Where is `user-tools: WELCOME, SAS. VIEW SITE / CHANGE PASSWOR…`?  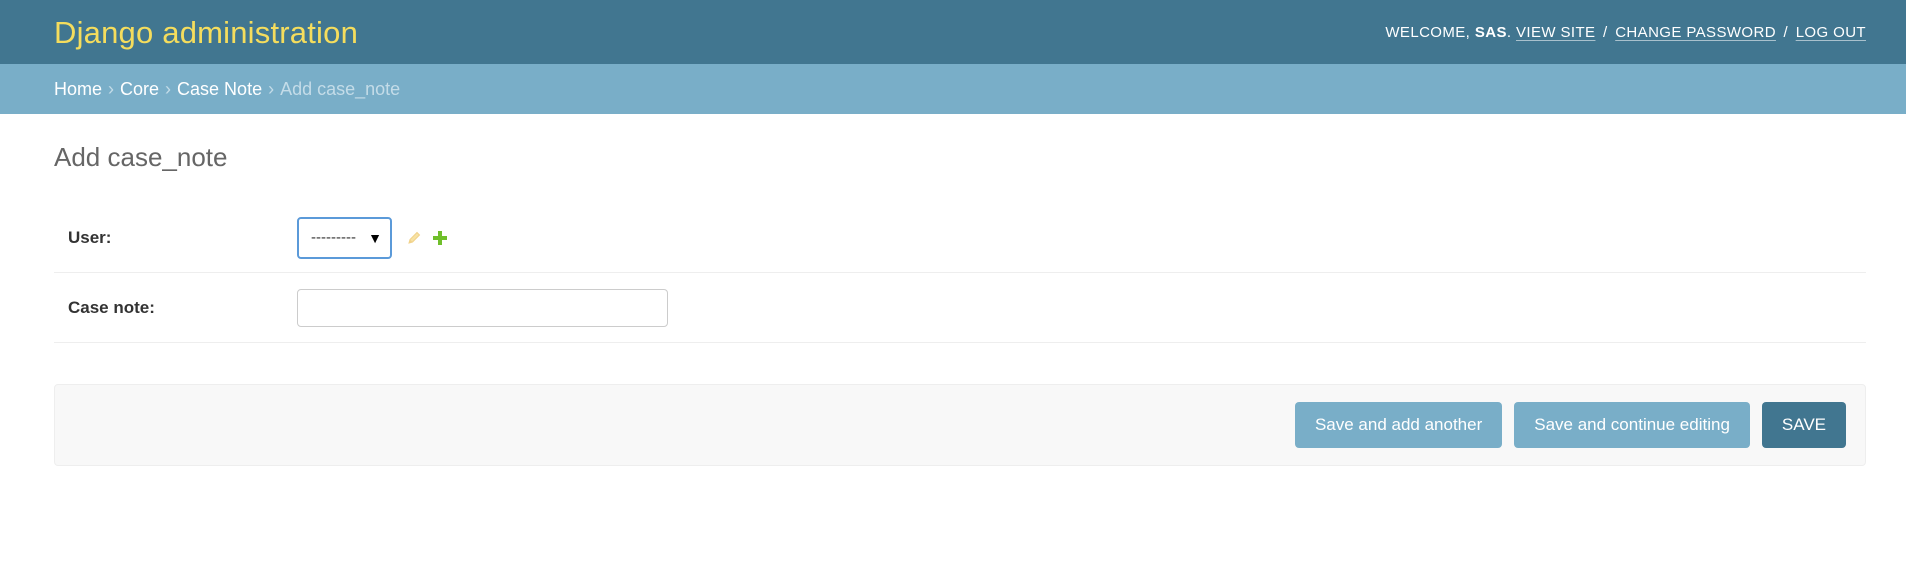
user-tools: WELCOME, SAS. VIEW SITE / CHANGE PASSWOR… is located at coordinates (1625, 32).